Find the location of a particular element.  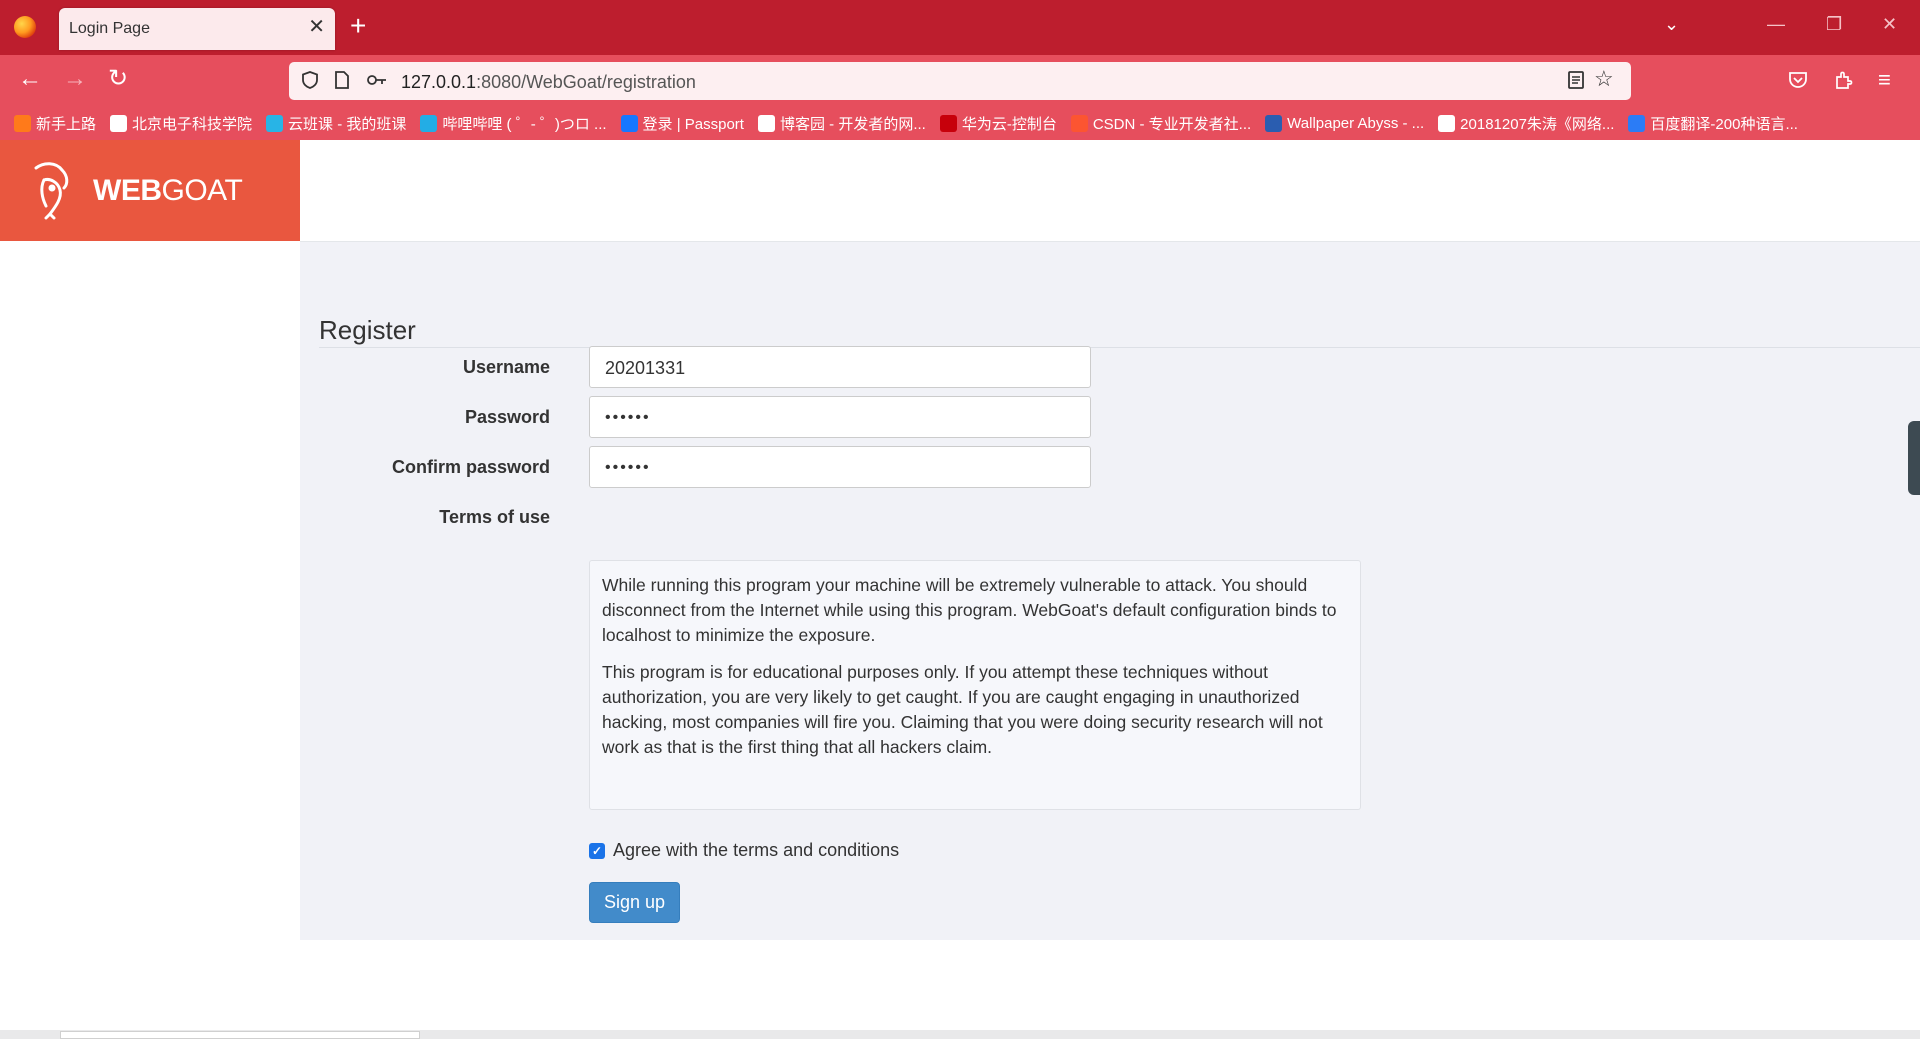

page-icon is located at coordinates (342, 80).